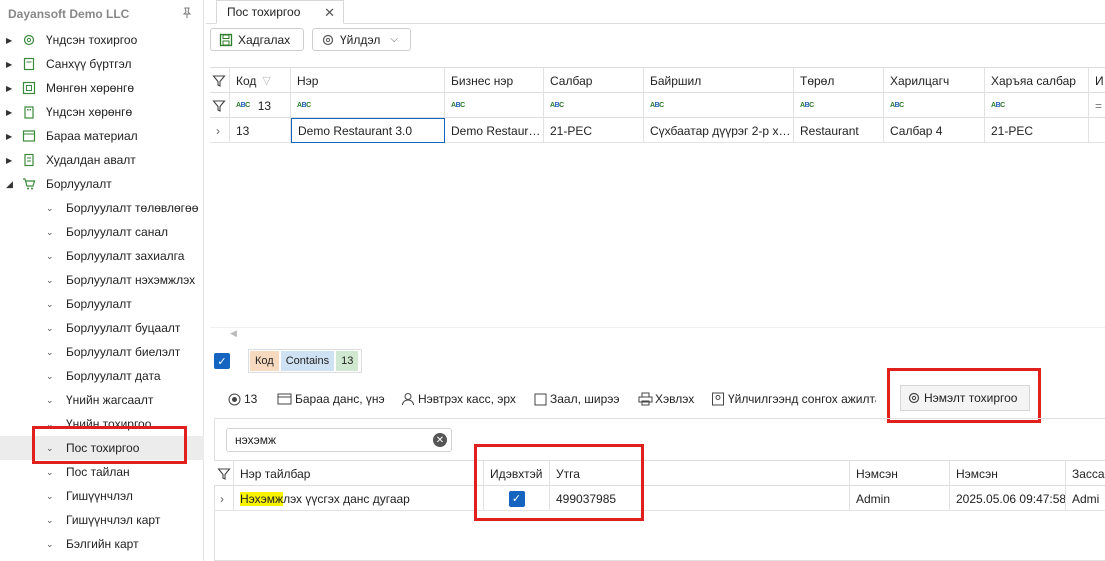  I want to click on cell-name-desc: Нэхэмж лэх үүсгэх данс дугаар, so click(359, 498).